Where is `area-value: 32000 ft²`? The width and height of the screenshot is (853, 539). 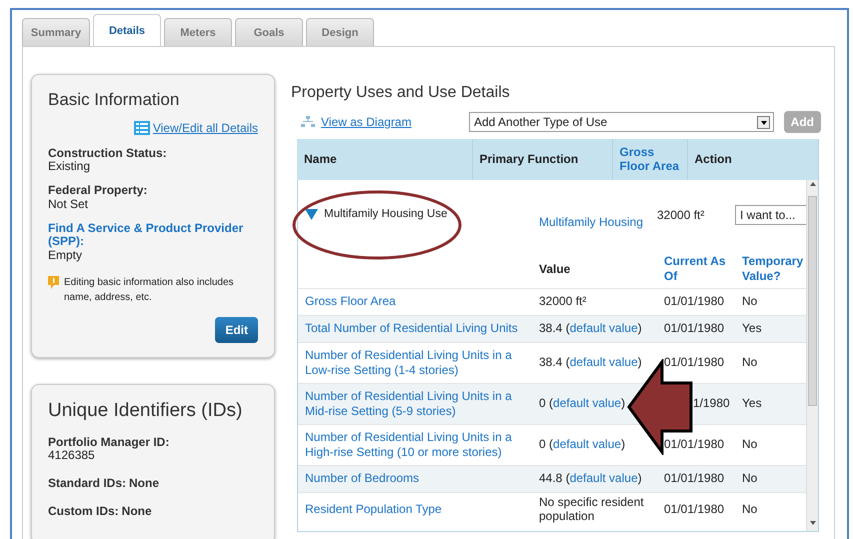
area-value: 32000 ft² is located at coordinates (680, 215).